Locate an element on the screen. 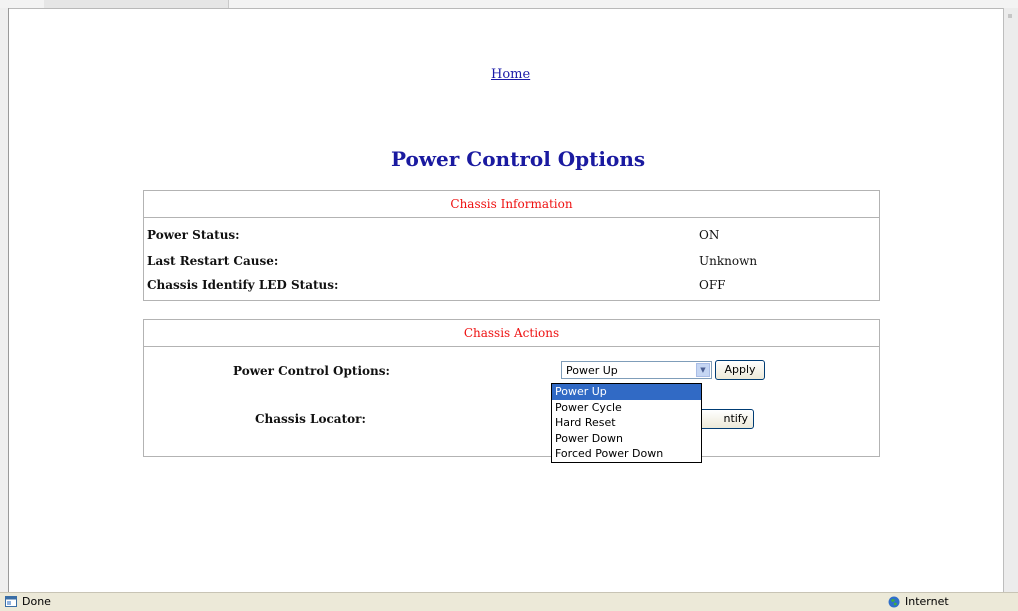 The width and height of the screenshot is (1018, 611). chevron-down-icon: ▼ is located at coordinates (703, 370).